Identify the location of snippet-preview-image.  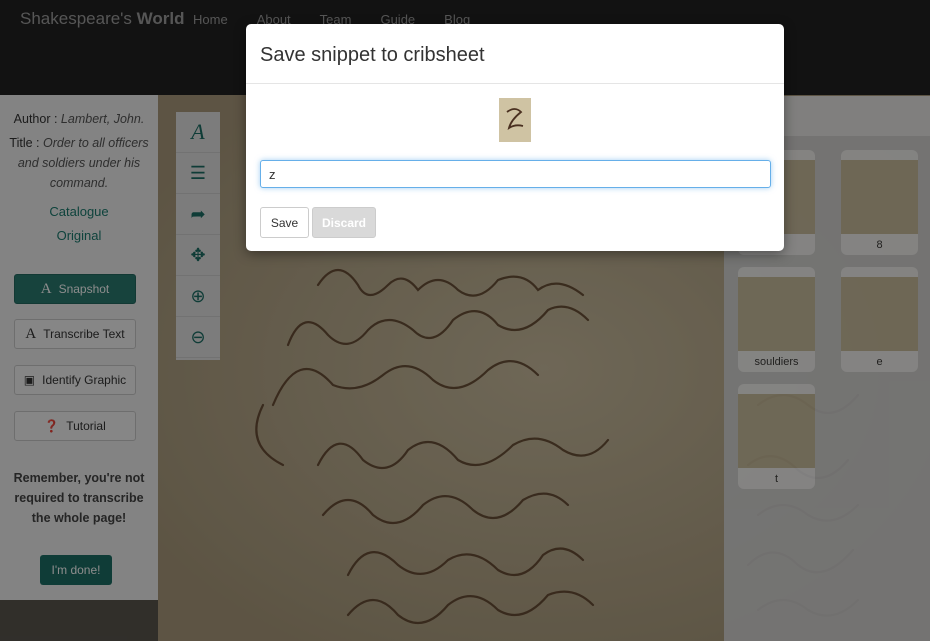
(515, 120).